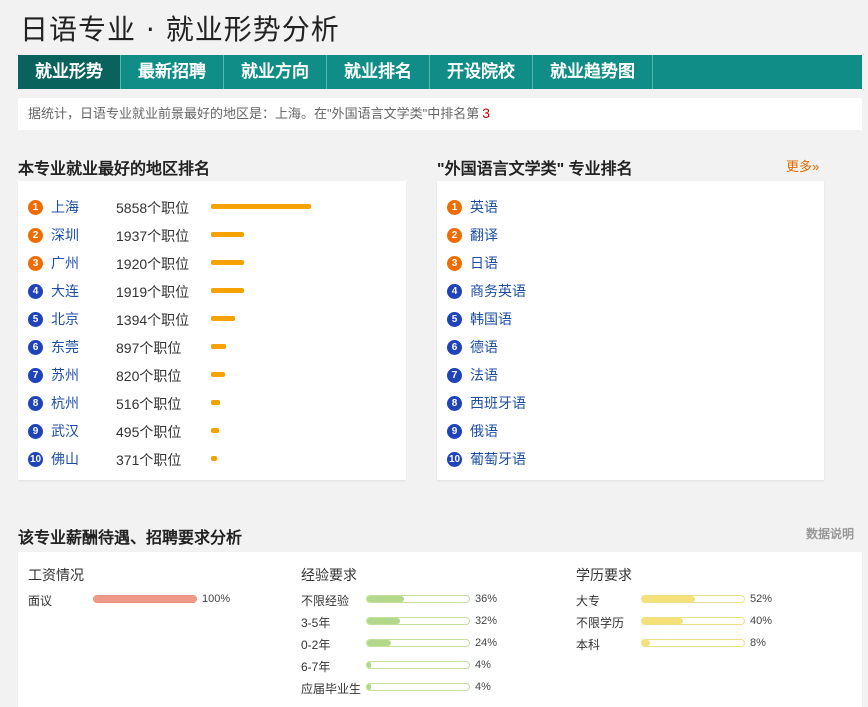 The height and width of the screenshot is (707, 868). I want to click on experience-bar-fill, so click(369, 665).